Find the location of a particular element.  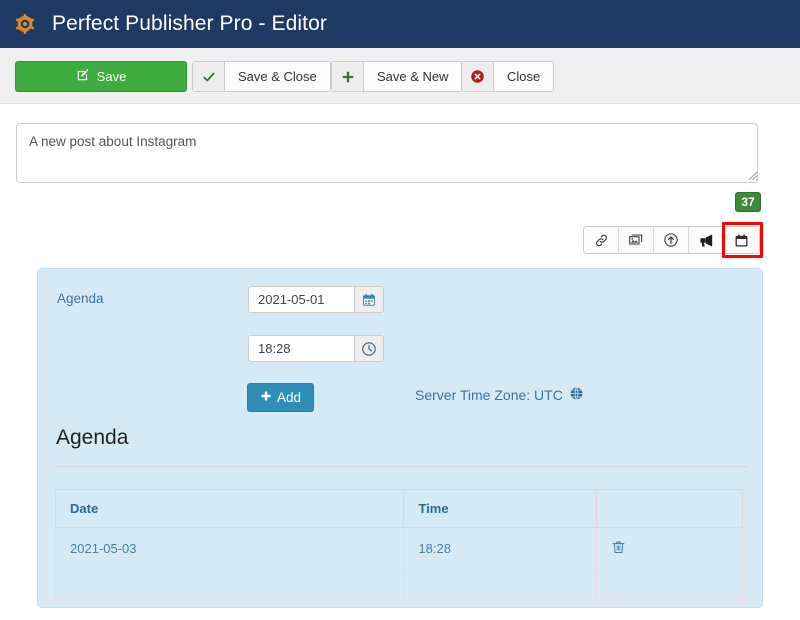

agenda-field-label: Agenda is located at coordinates (80, 298).